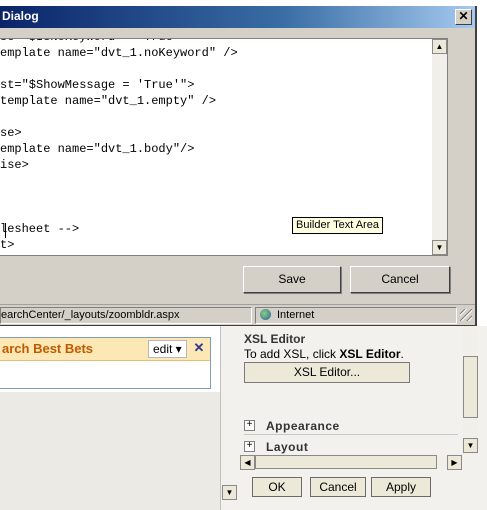 The height and width of the screenshot is (510, 487). I want to click on apply-button: Apply, so click(401, 487).